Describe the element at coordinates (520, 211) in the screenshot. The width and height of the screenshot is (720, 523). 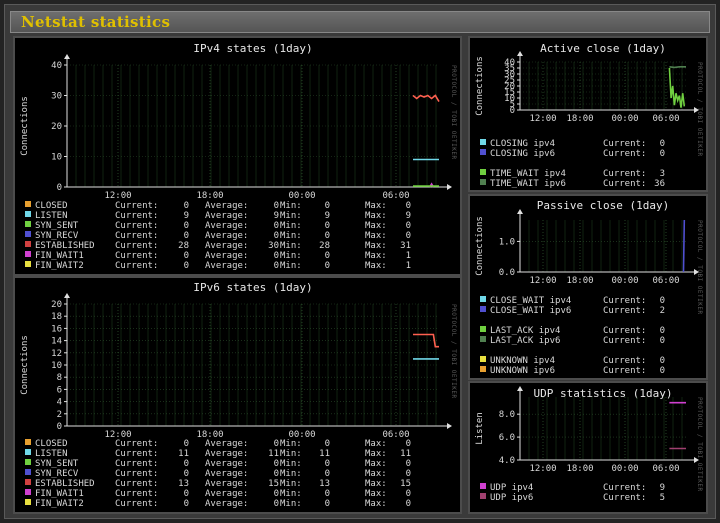
I see `passive-y-axis-arrow` at that location.